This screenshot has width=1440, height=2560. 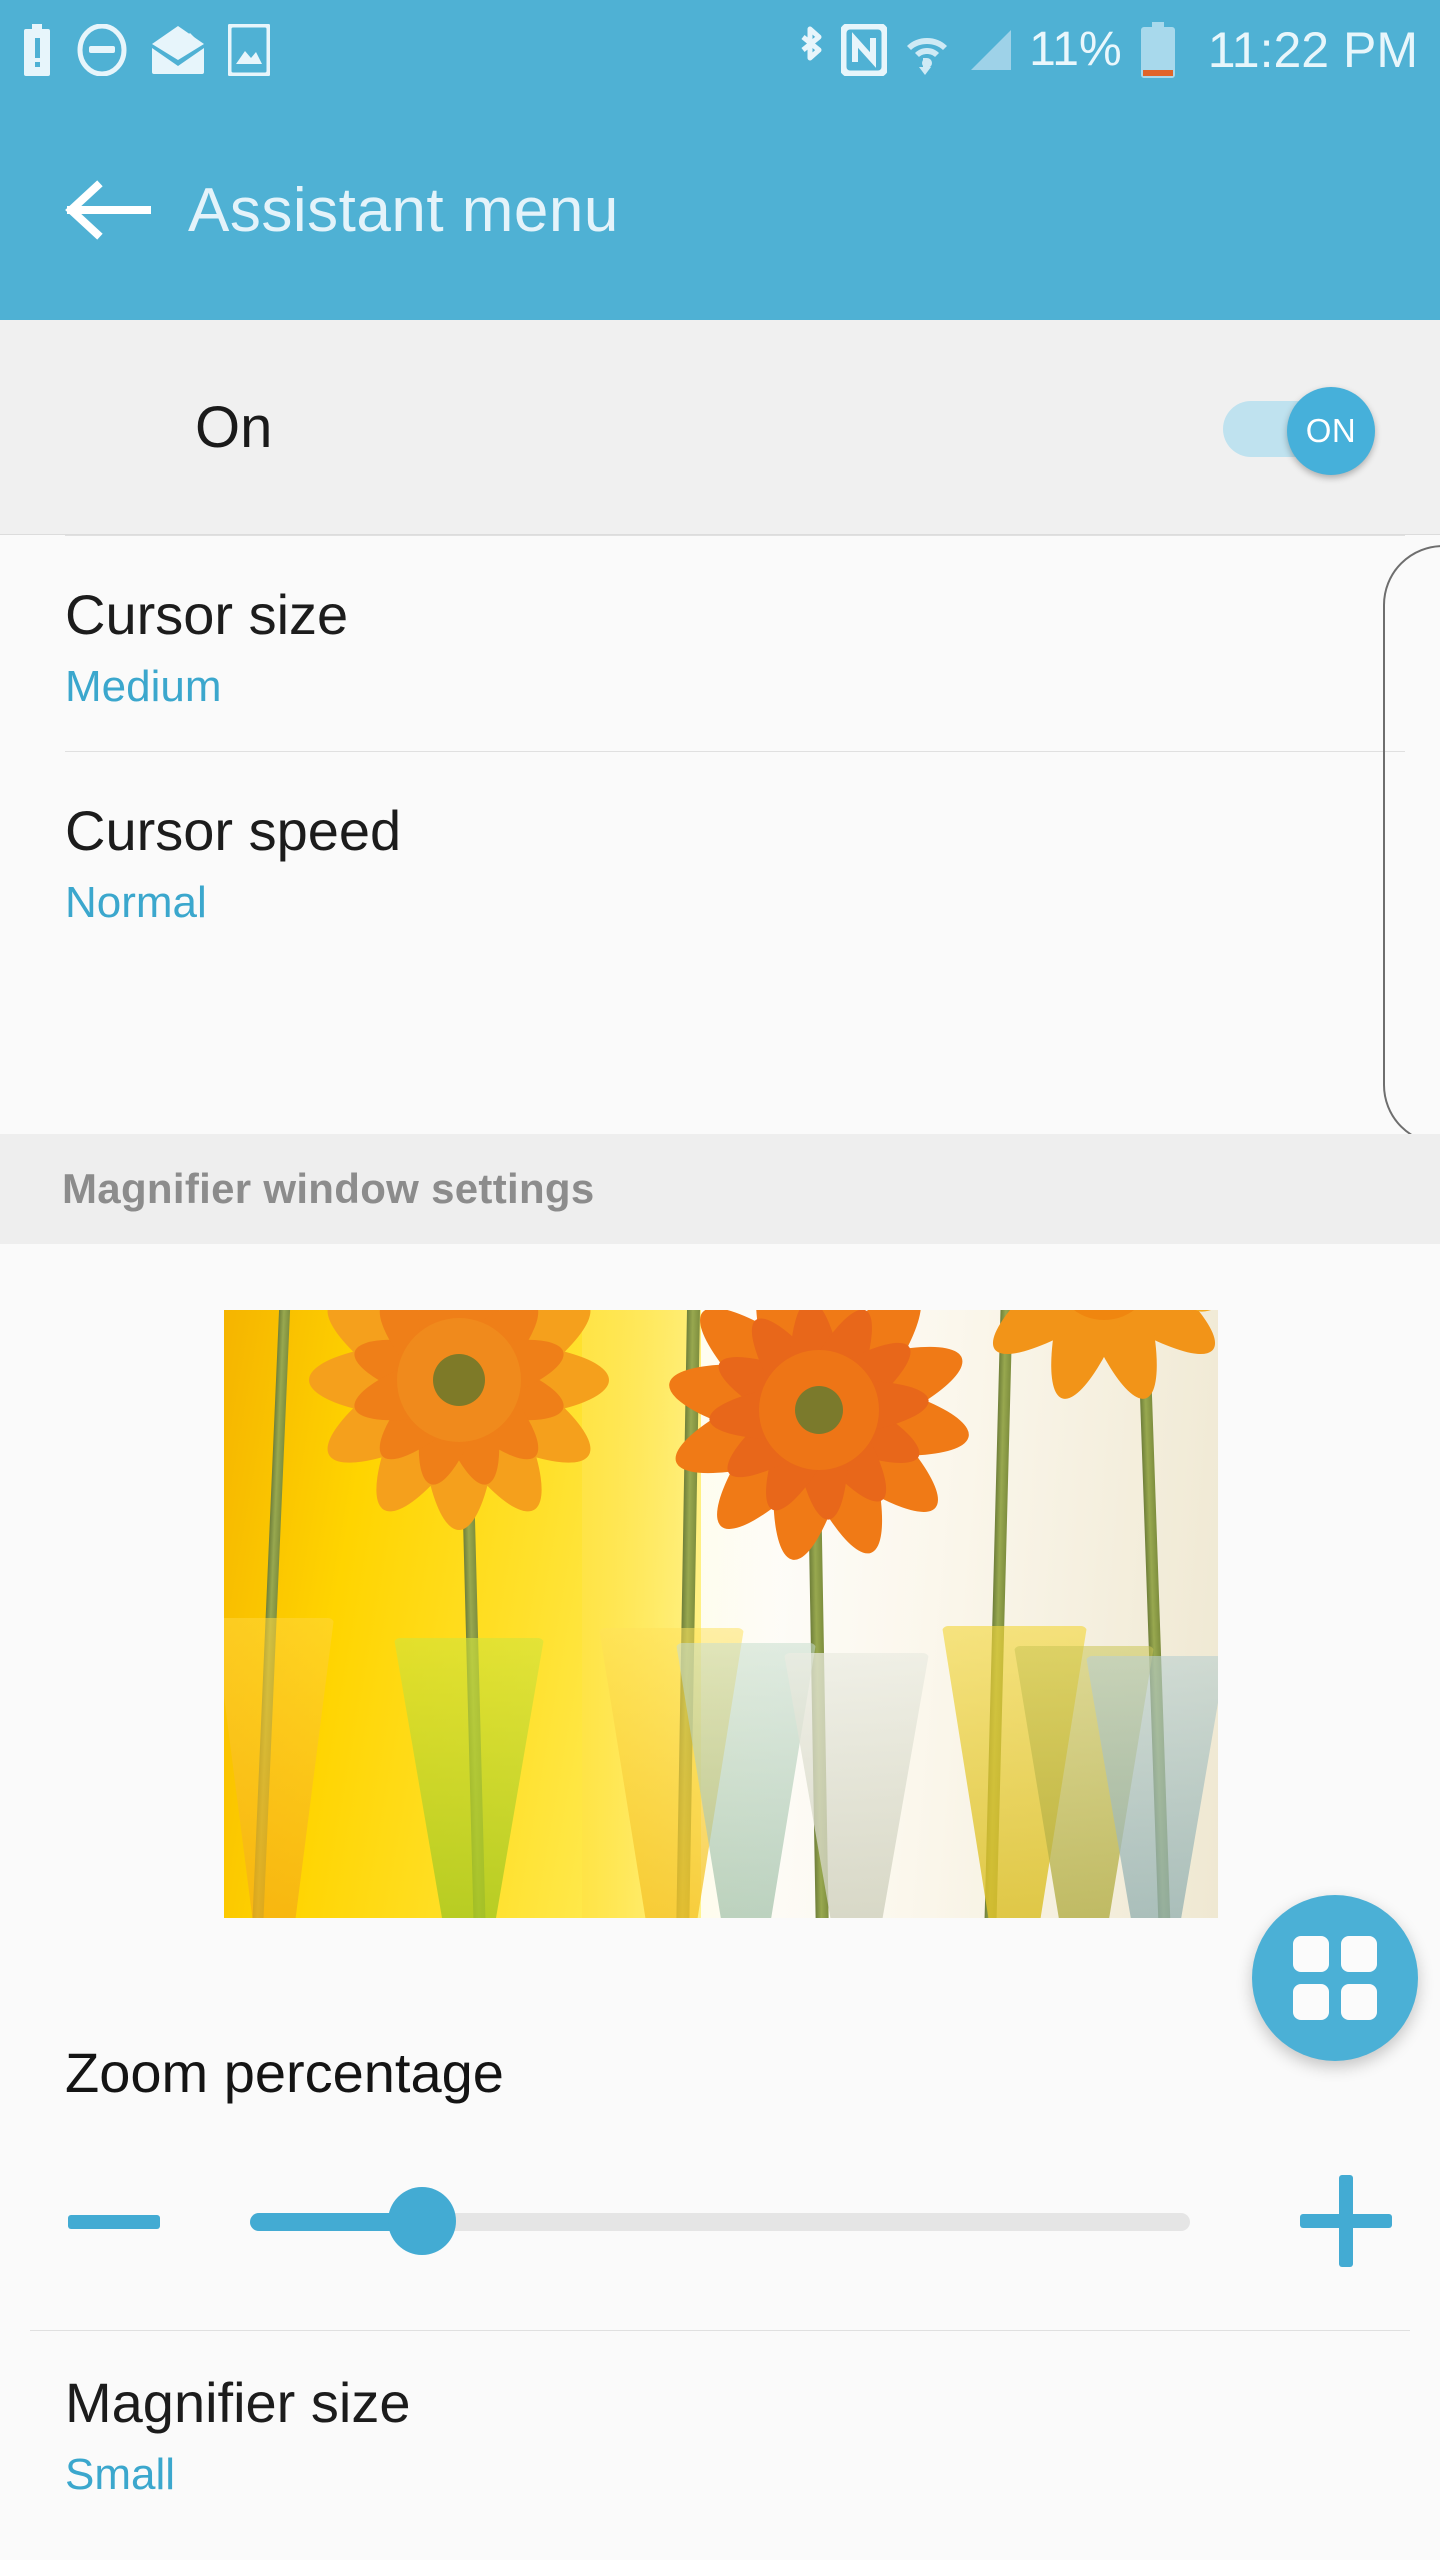 What do you see at coordinates (1075, 49) in the screenshot?
I see `battery-percent-label: 11%` at bounding box center [1075, 49].